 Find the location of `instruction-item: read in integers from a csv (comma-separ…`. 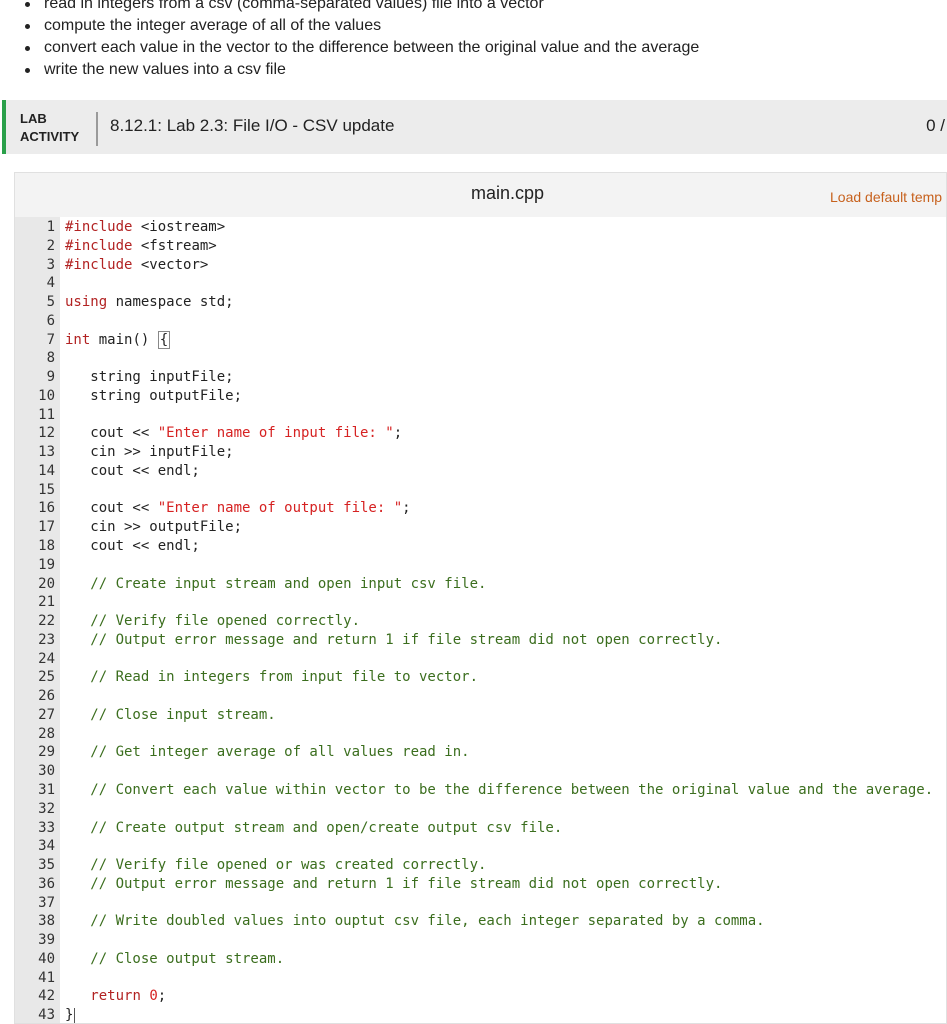

instruction-item: read in integers from a csv (comma-separ… is located at coordinates (360, 9).